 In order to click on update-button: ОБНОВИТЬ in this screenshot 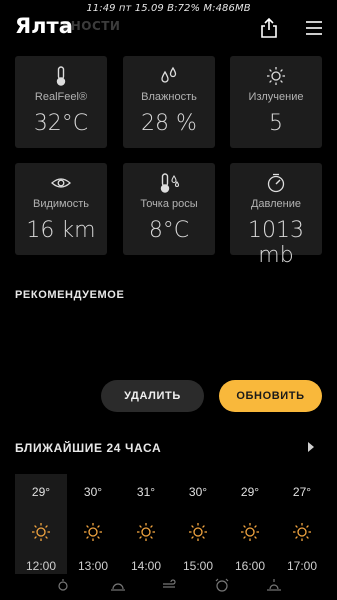, I will do `click(270, 396)`.